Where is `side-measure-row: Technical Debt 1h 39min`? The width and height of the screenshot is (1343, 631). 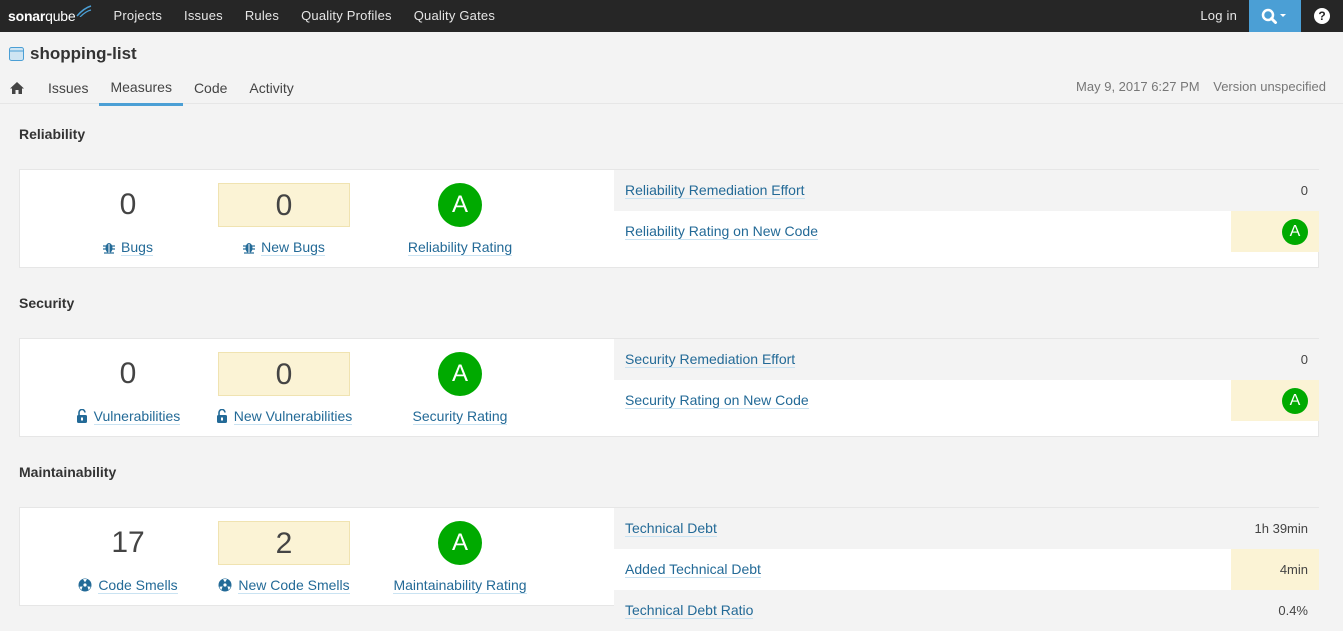
side-measure-row: Technical Debt 1h 39min is located at coordinates (966, 528).